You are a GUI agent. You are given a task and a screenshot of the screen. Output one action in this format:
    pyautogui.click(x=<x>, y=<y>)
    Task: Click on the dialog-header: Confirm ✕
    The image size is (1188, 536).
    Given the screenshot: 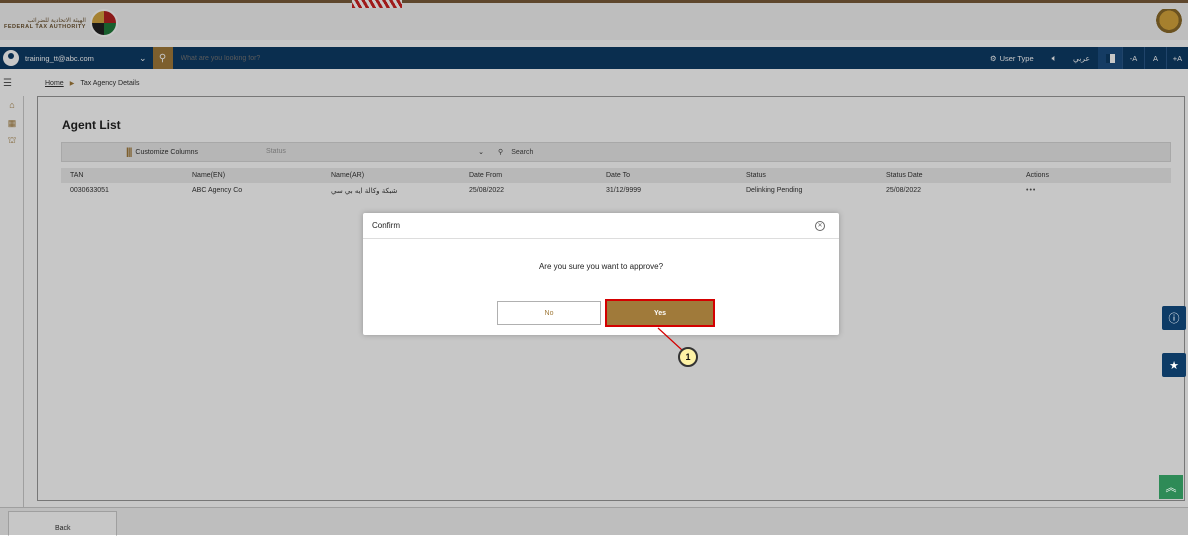 What is the action you would take?
    pyautogui.click(x=601, y=226)
    